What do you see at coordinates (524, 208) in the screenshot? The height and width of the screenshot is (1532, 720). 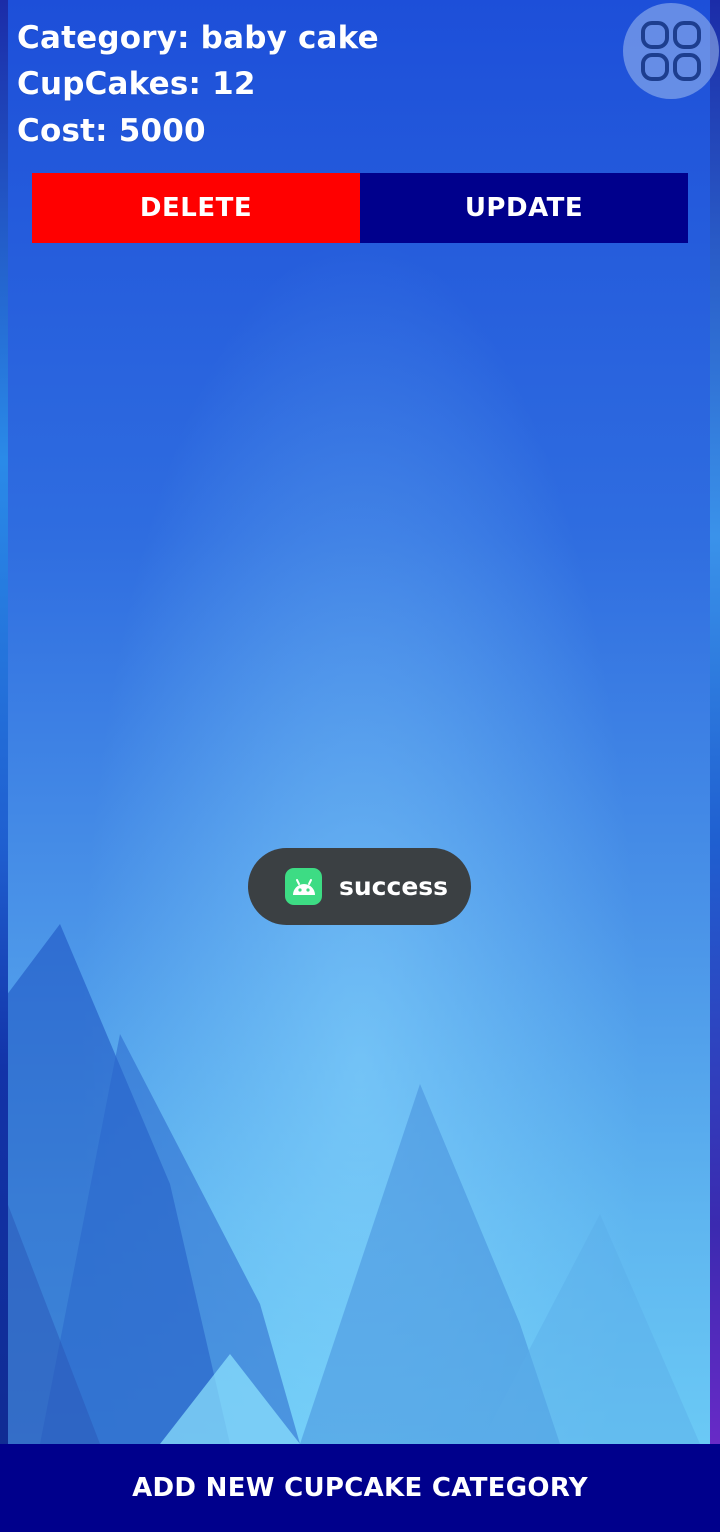 I see `update-button: UPDATE` at bounding box center [524, 208].